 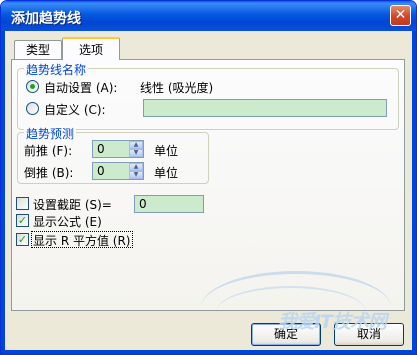 I want to click on show-equation-checkbox: ✓, so click(x=22, y=220).